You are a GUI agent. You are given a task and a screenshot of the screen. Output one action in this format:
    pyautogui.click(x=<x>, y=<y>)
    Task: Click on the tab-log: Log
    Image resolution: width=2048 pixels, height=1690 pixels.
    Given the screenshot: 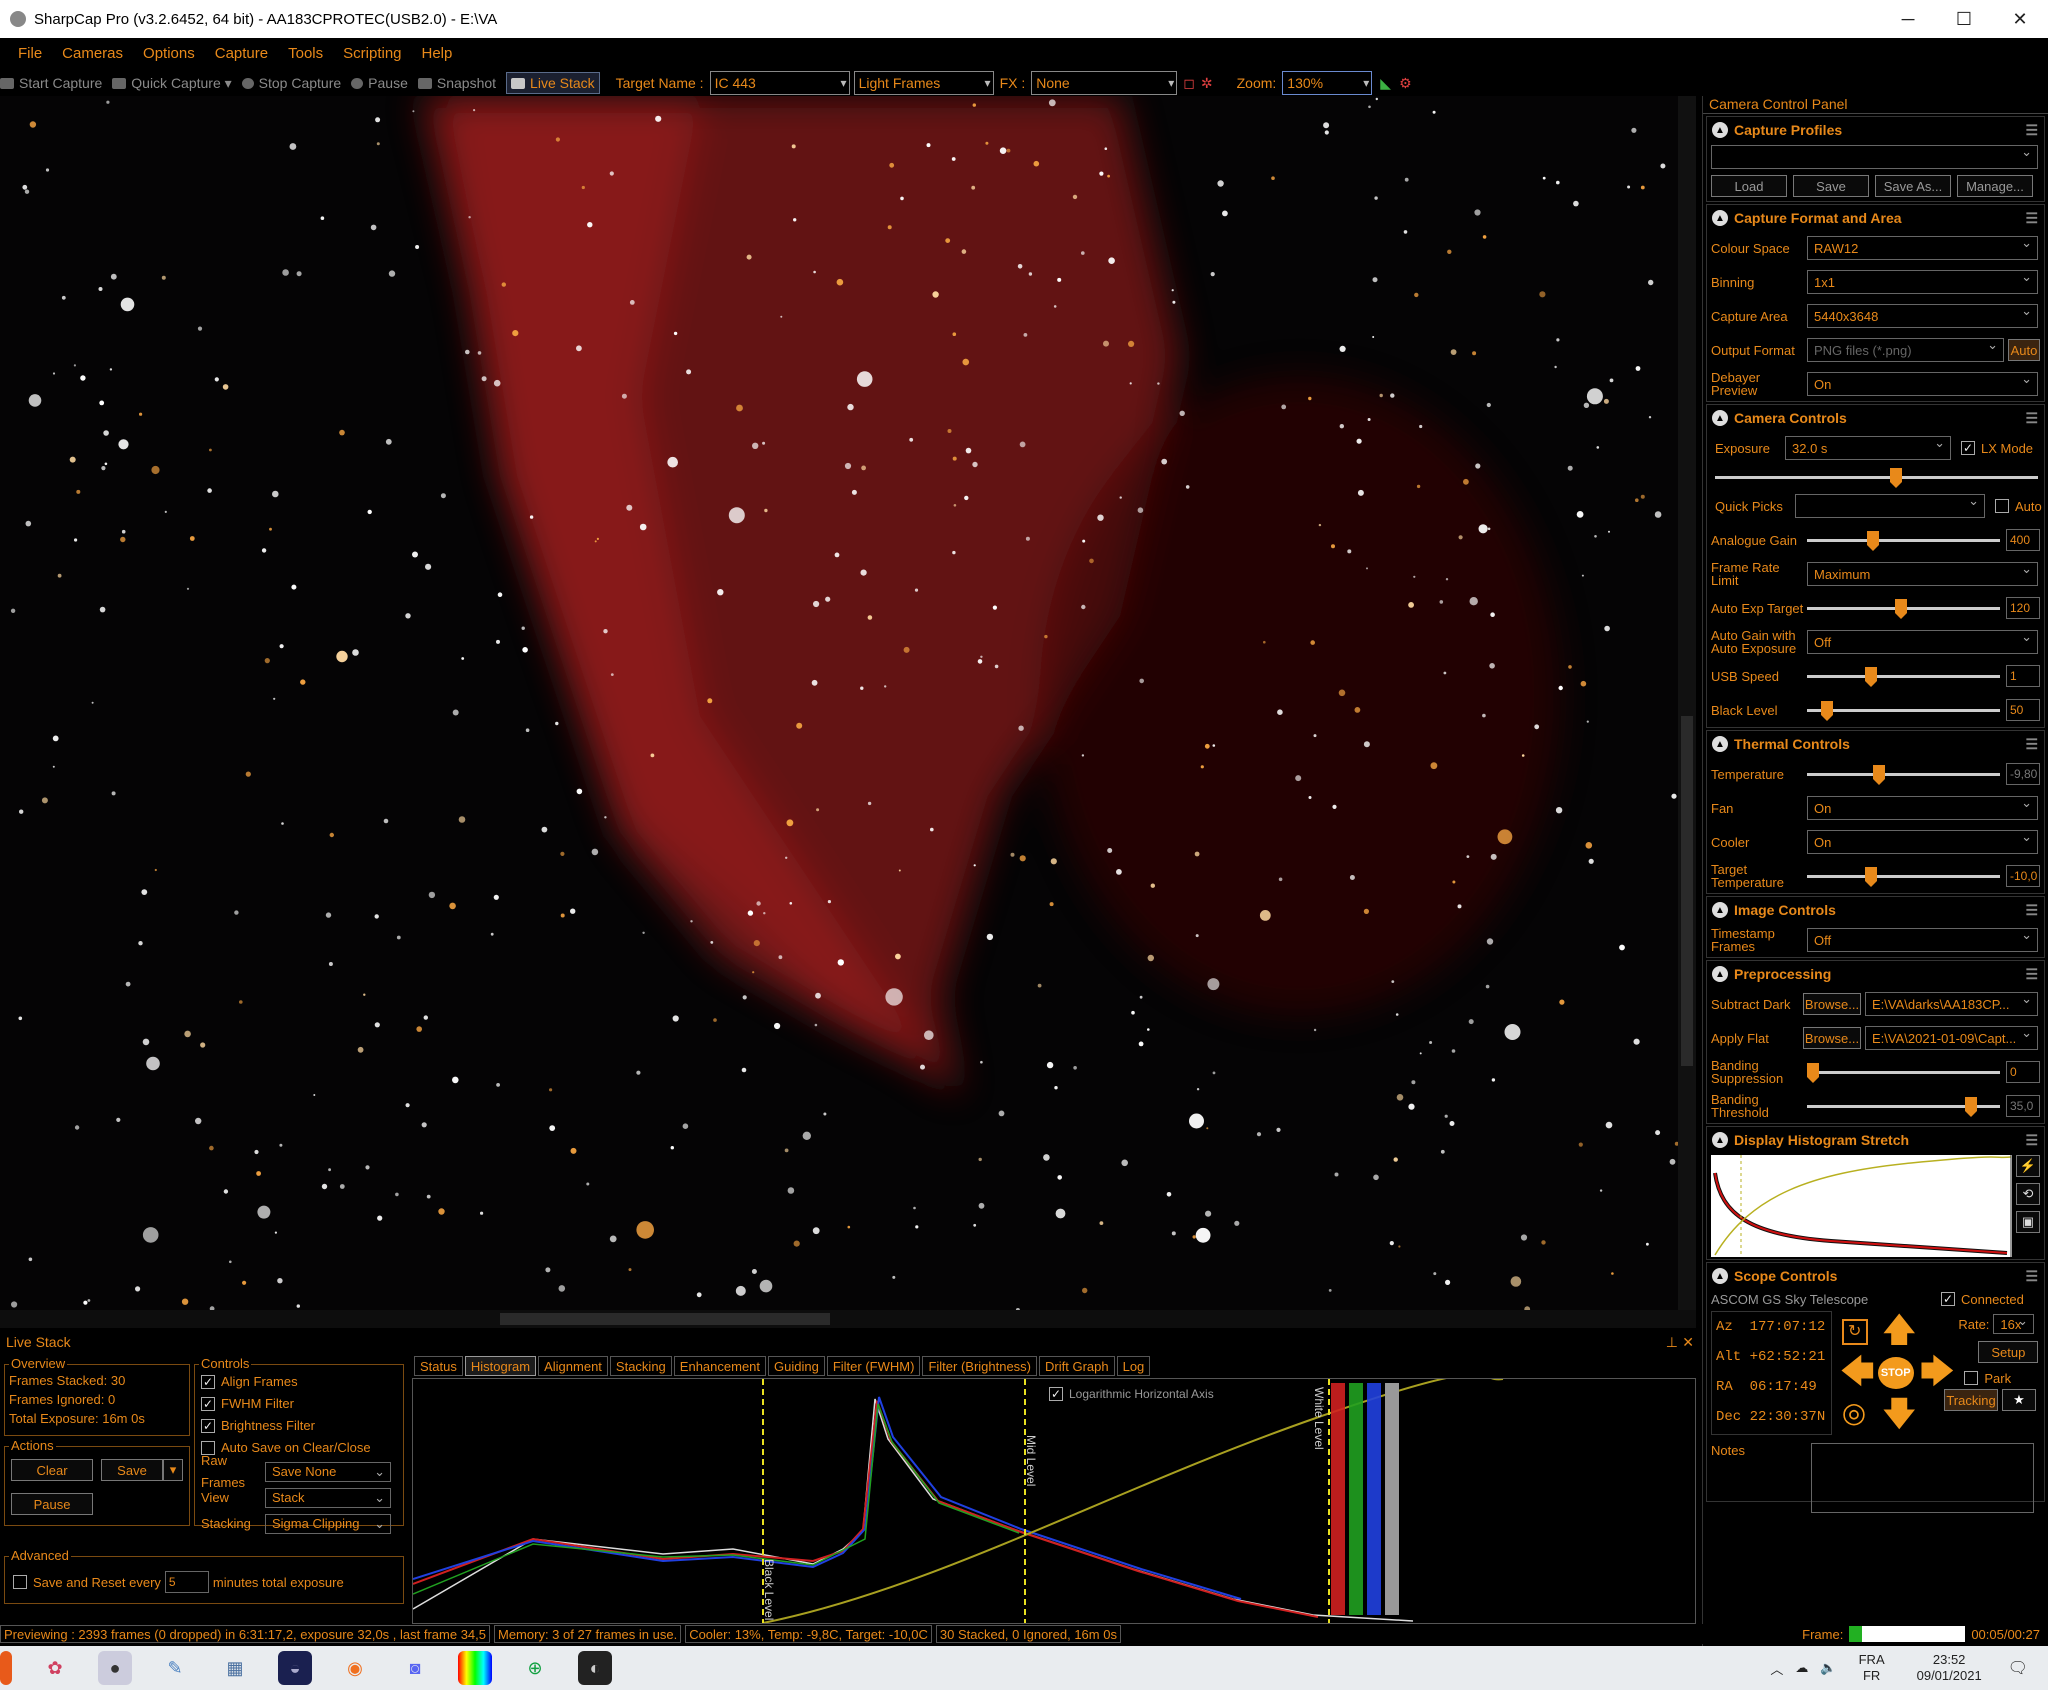 What is the action you would take?
    pyautogui.click(x=1133, y=1366)
    